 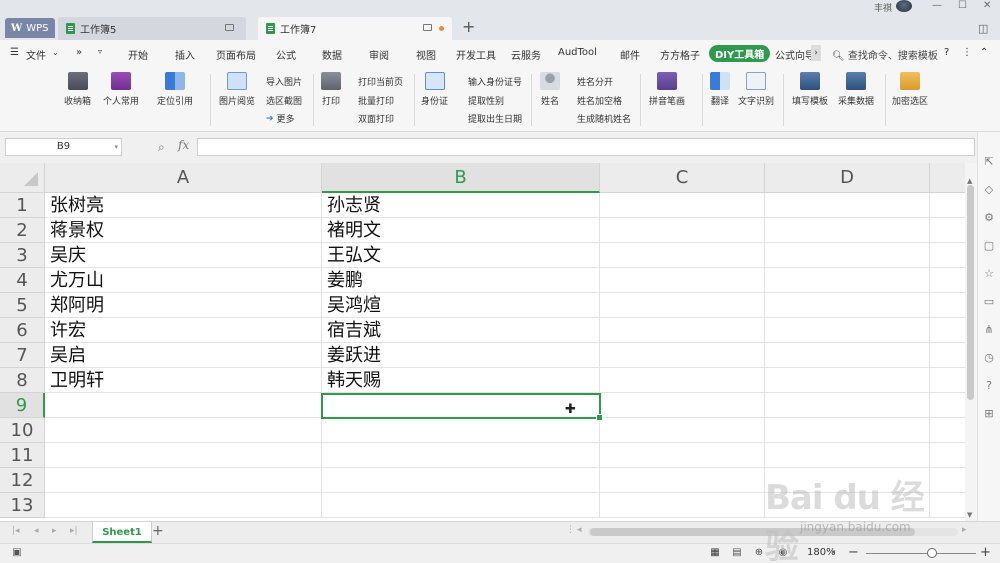 I want to click on maximize-icon: ☐, so click(x=962, y=5).